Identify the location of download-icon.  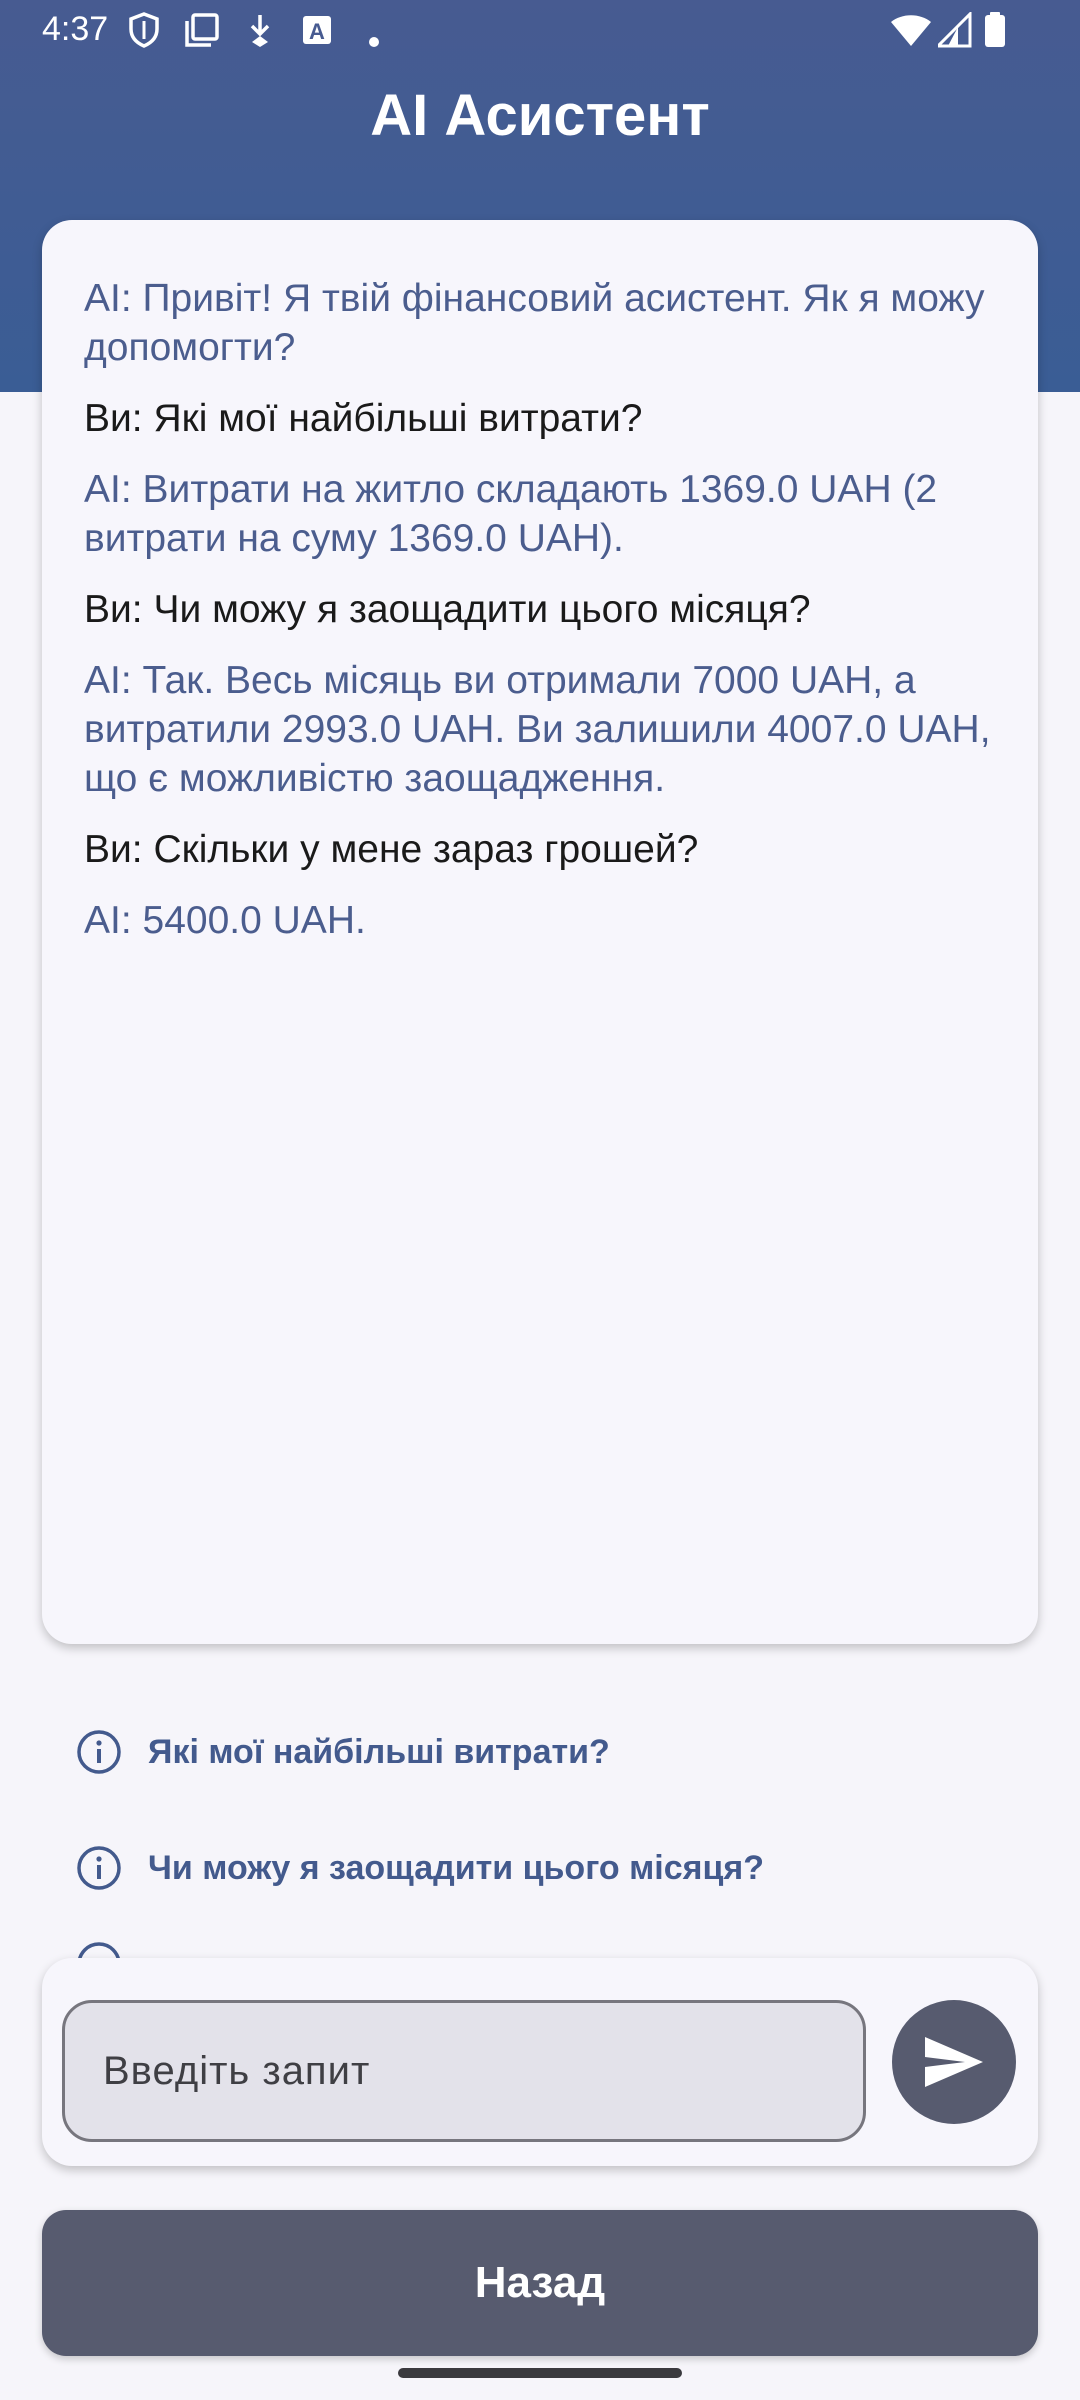
(260, 31).